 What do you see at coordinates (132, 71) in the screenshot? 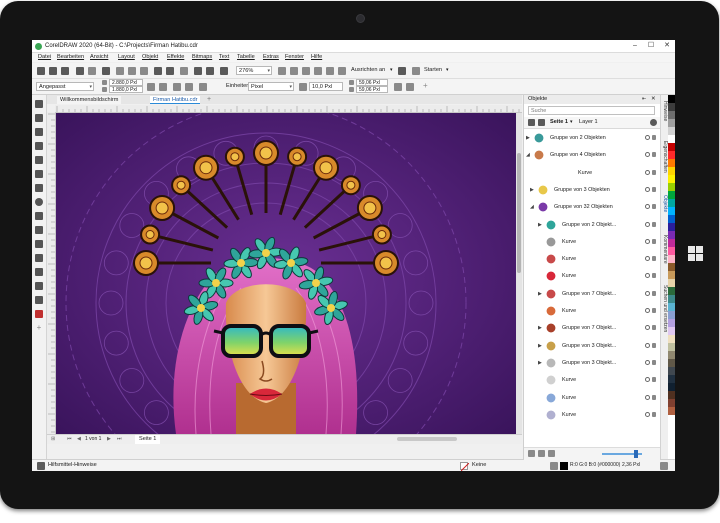
I see `copy-icon` at bounding box center [132, 71].